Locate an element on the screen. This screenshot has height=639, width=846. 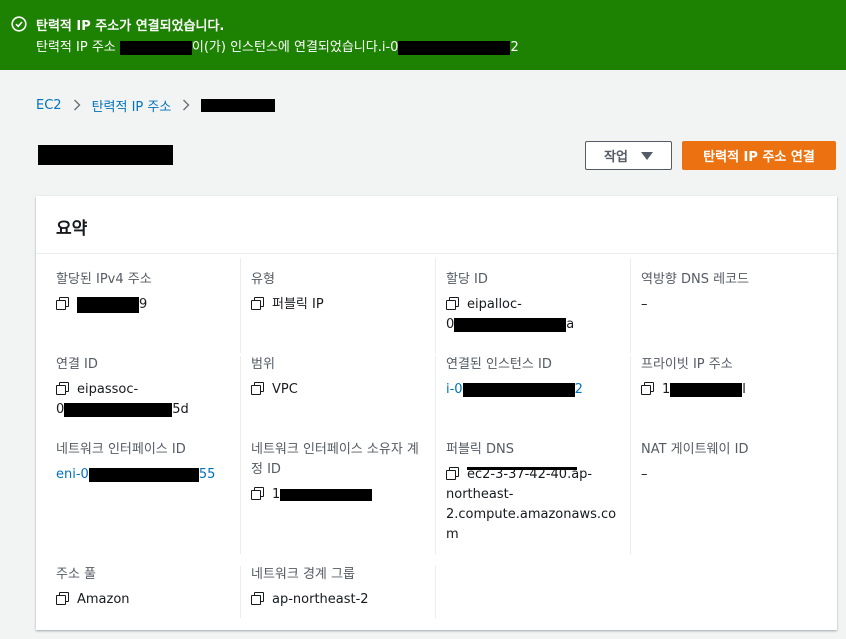
public-dns-line4: m is located at coordinates (452, 534).